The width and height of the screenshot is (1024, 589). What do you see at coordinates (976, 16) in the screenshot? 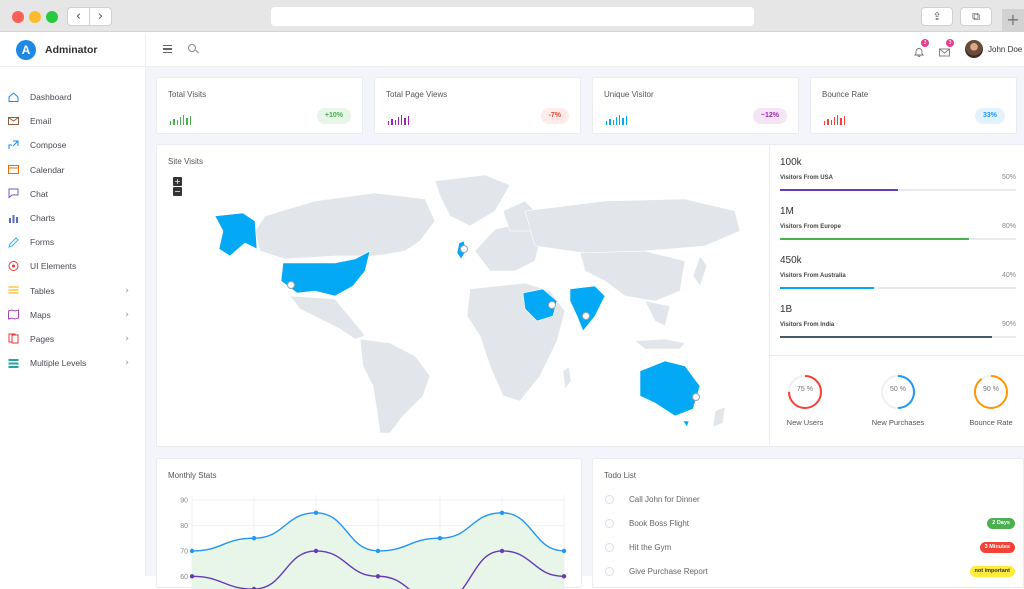
I see `tabs-overview-button: ⧉` at bounding box center [976, 16].